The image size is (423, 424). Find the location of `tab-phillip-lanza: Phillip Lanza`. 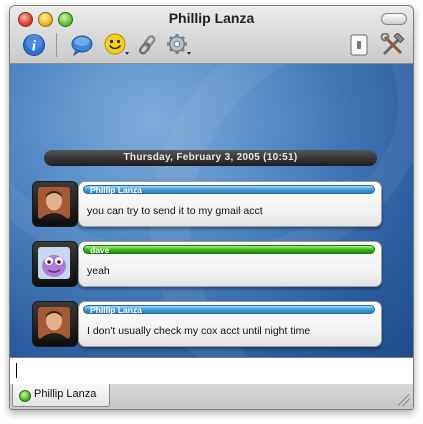

tab-phillip-lanza: Phillip Lanza is located at coordinates (61, 395).